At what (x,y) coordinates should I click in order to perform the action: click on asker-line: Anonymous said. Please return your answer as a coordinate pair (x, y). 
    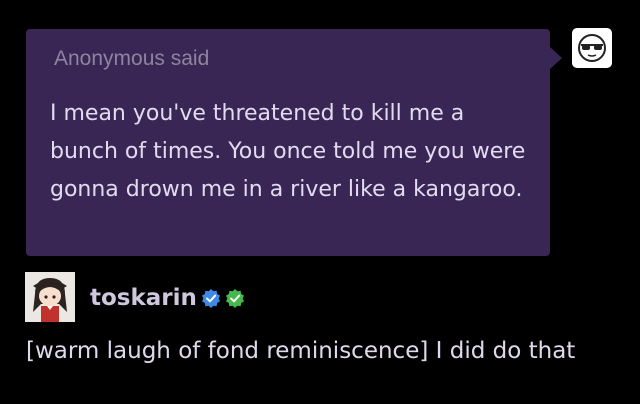
    Looking at the image, I should click on (131, 59).